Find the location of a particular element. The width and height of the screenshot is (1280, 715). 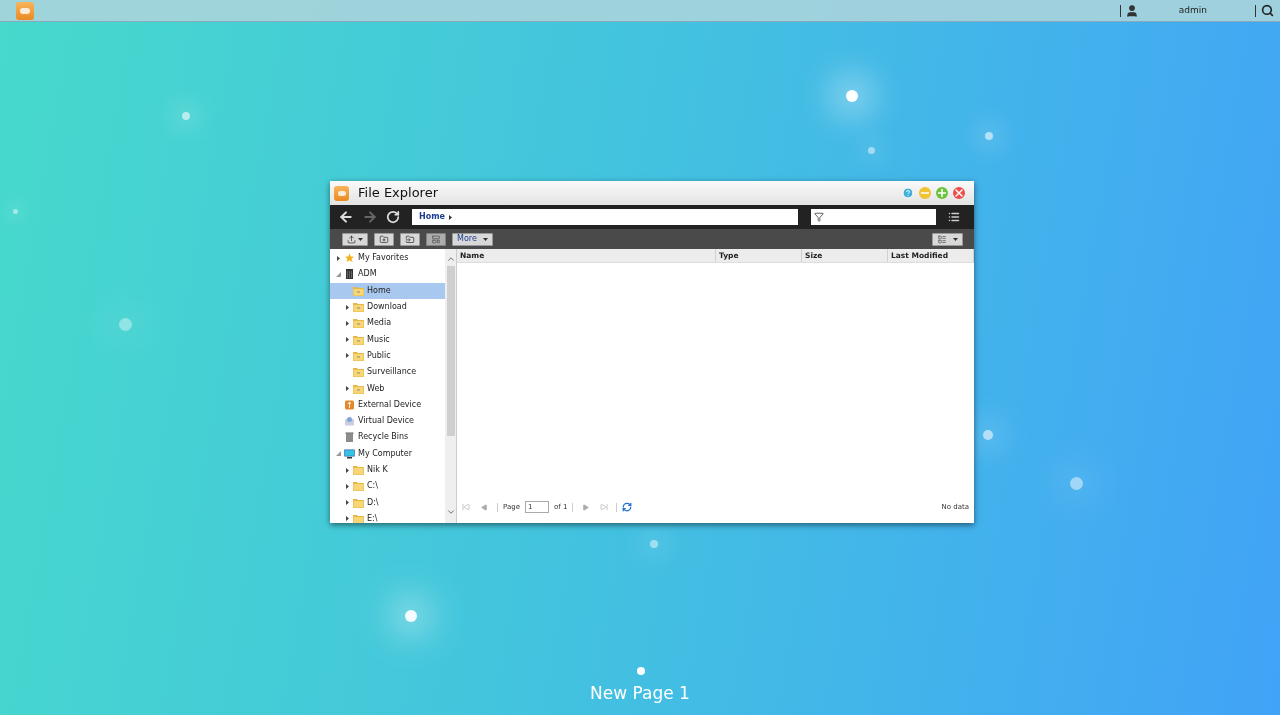

upload-button is located at coordinates (355, 239).